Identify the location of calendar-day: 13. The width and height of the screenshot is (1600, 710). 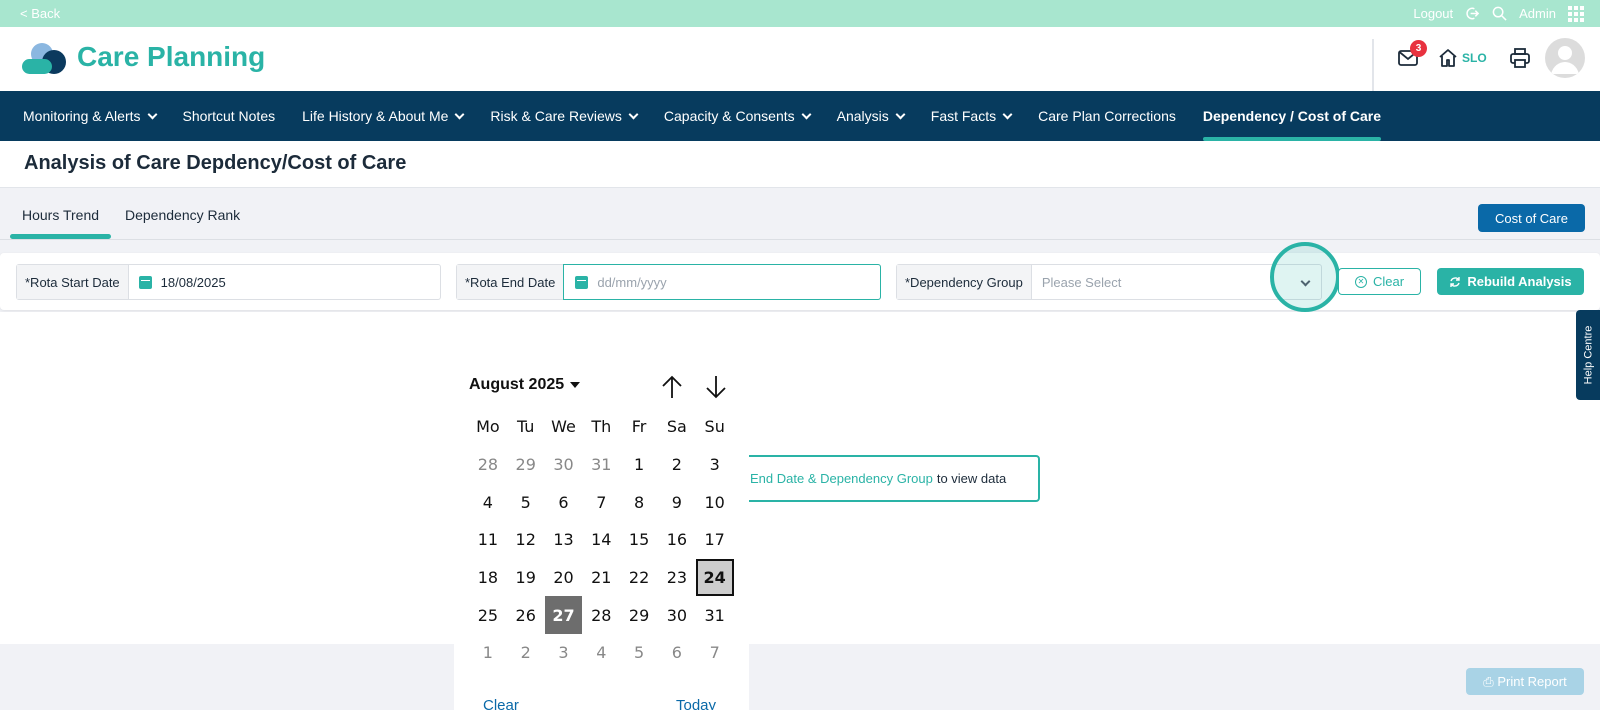
(564, 540).